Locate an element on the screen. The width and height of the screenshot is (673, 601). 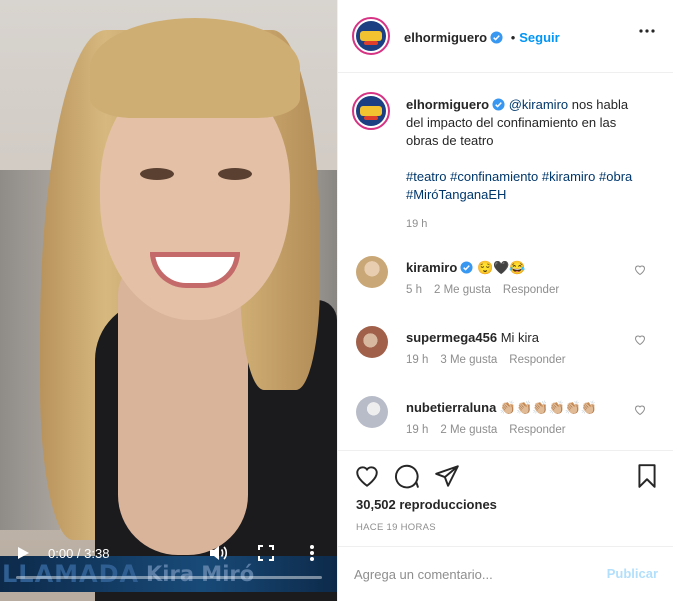
post-time: HACE 19 HORAS is located at coordinates (396, 527).